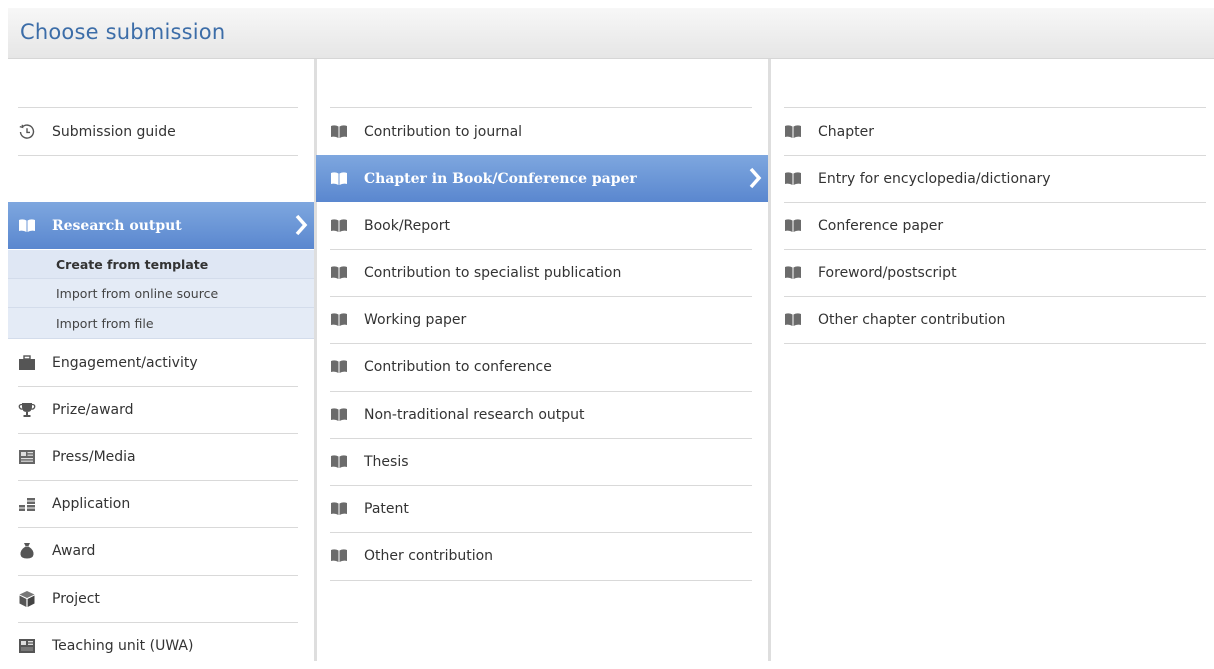 Image resolution: width=1214 pixels, height=669 pixels. I want to click on subtype-foreword-postscript: Foreword/postscript, so click(995, 272).